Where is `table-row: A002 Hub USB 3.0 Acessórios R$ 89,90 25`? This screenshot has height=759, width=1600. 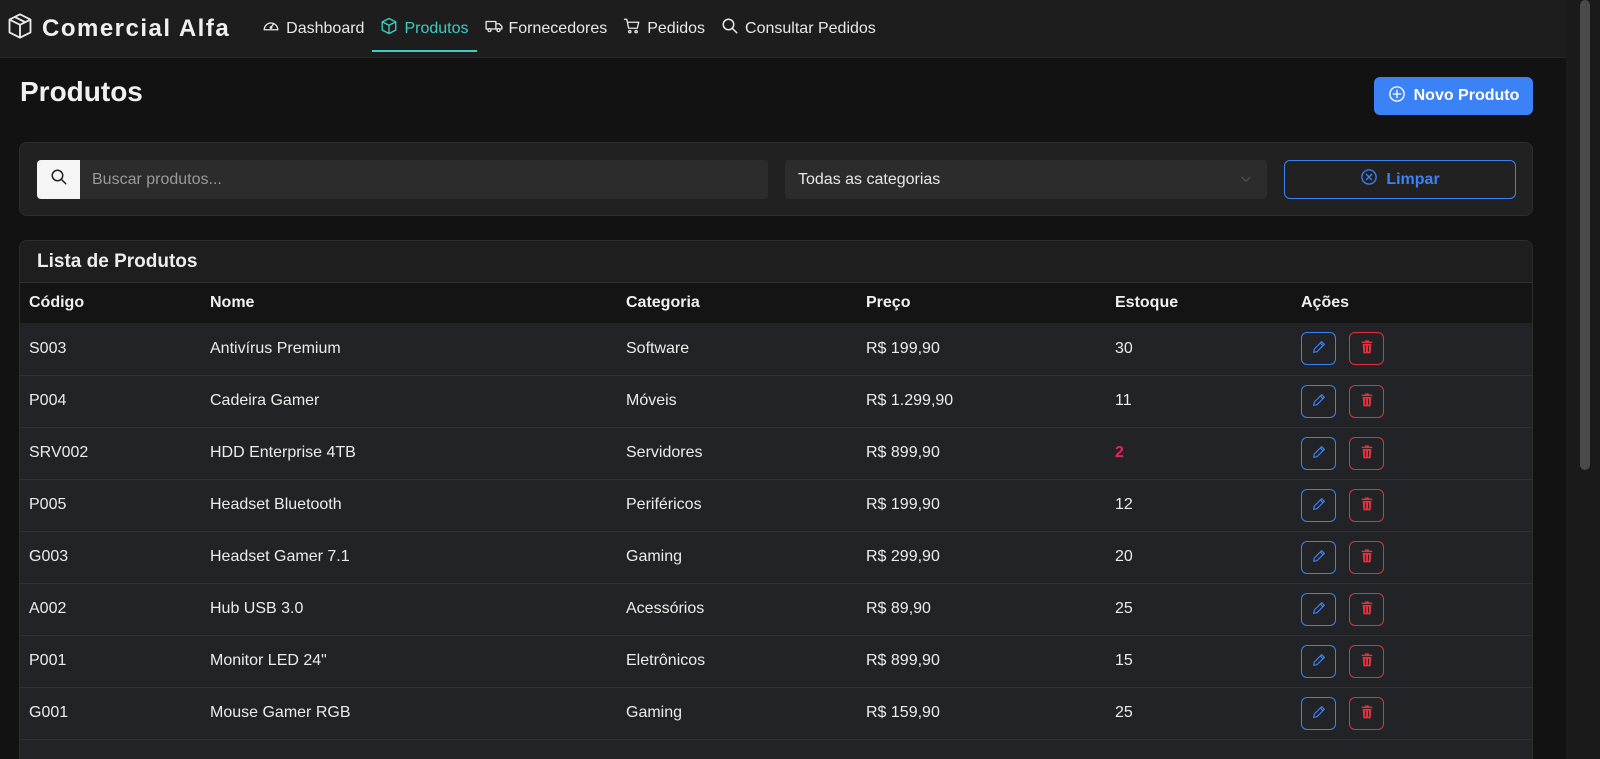
table-row: A002 Hub USB 3.0 Acessórios R$ 89,90 25 is located at coordinates (776, 609).